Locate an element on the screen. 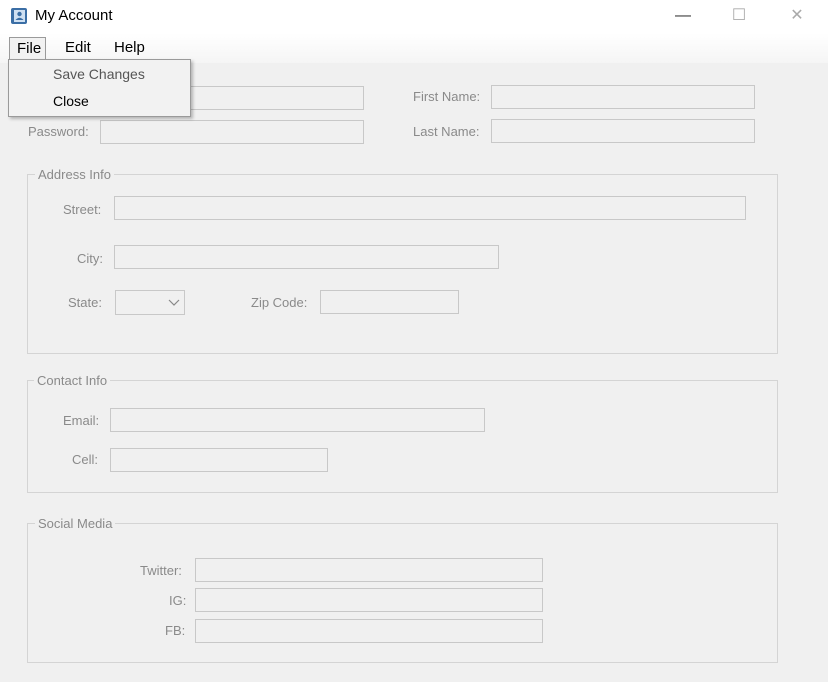 This screenshot has width=828, height=682. chevron-down-icon is located at coordinates (174, 302).